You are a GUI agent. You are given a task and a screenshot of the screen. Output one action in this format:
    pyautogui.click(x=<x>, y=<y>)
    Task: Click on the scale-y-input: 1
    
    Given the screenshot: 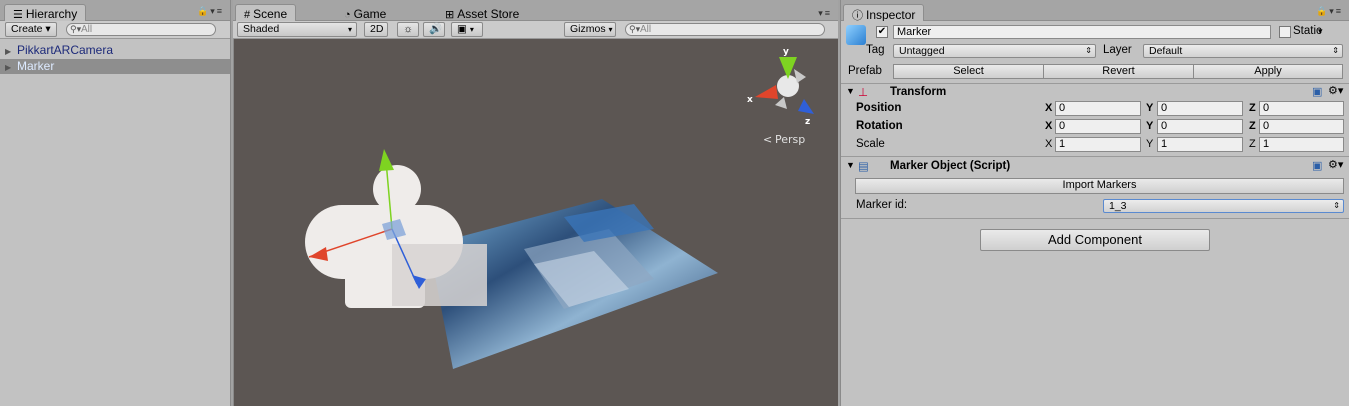 What is the action you would take?
    pyautogui.click(x=1200, y=144)
    